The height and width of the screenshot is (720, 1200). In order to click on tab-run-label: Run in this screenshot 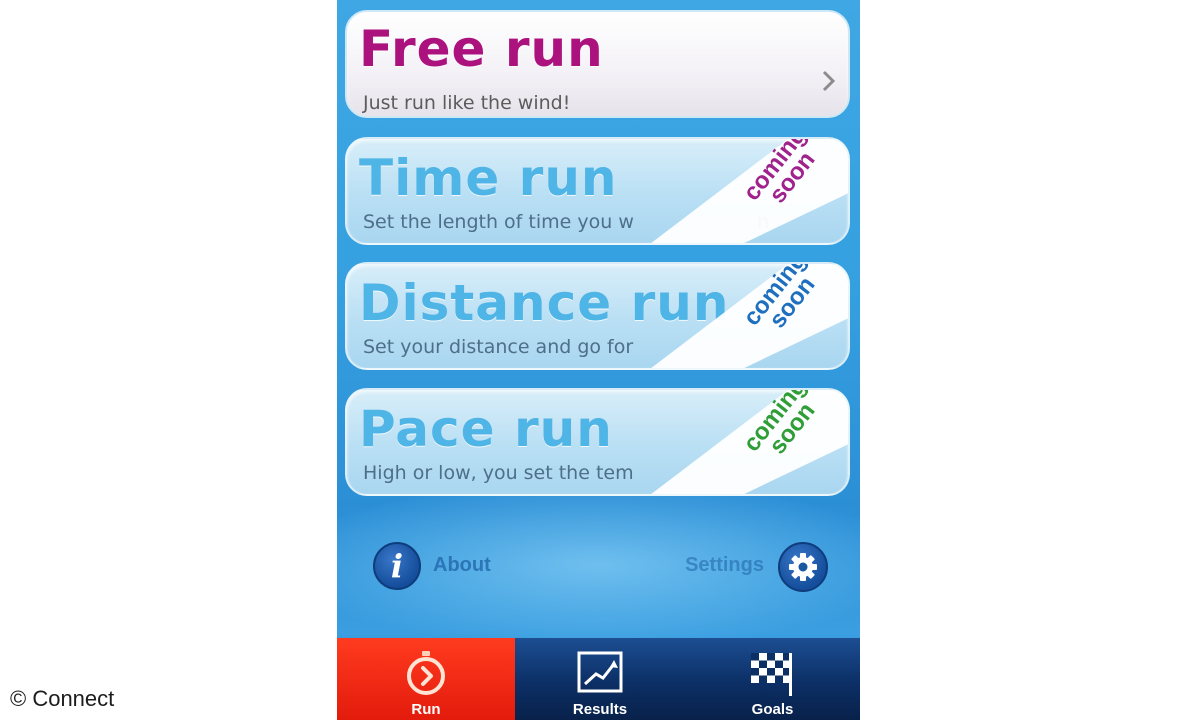, I will do `click(426, 709)`.